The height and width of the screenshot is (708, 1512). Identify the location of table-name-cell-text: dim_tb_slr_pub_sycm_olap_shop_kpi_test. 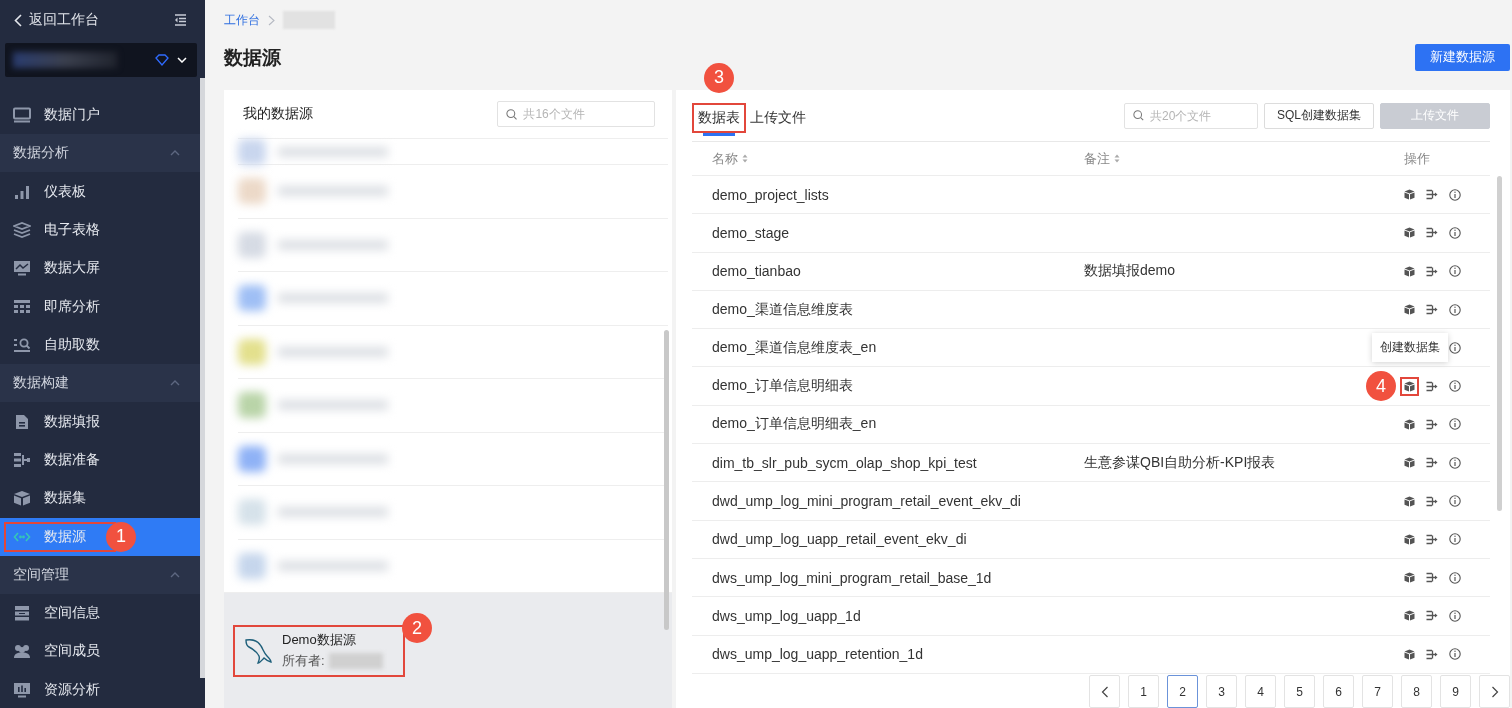
(844, 462).